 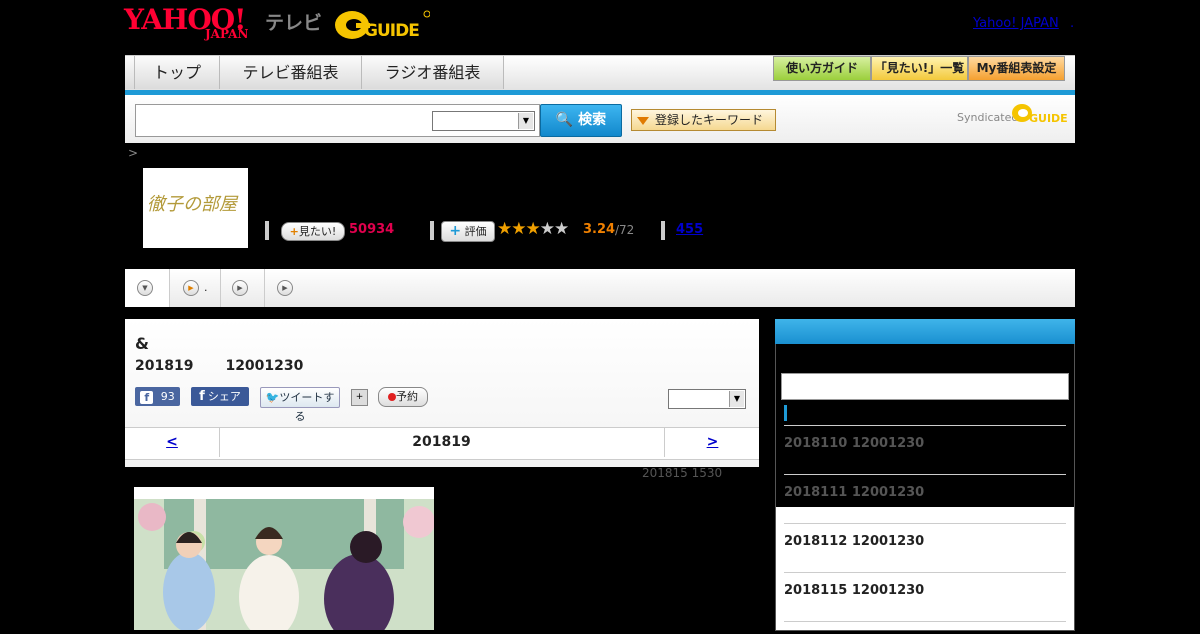 I want to click on keyword-button-label: 登録したキーワード, so click(x=709, y=120).